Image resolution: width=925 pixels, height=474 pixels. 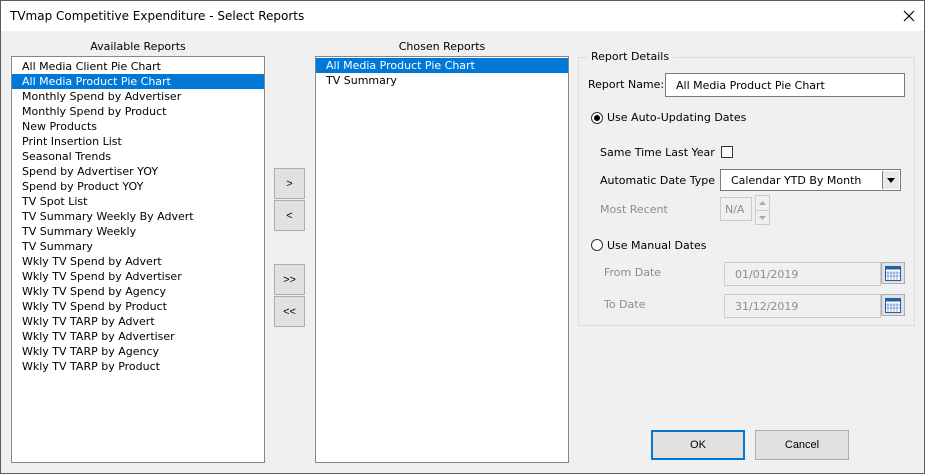 What do you see at coordinates (138, 66) in the screenshot?
I see `list-item: All Media Client Pie Chart` at bounding box center [138, 66].